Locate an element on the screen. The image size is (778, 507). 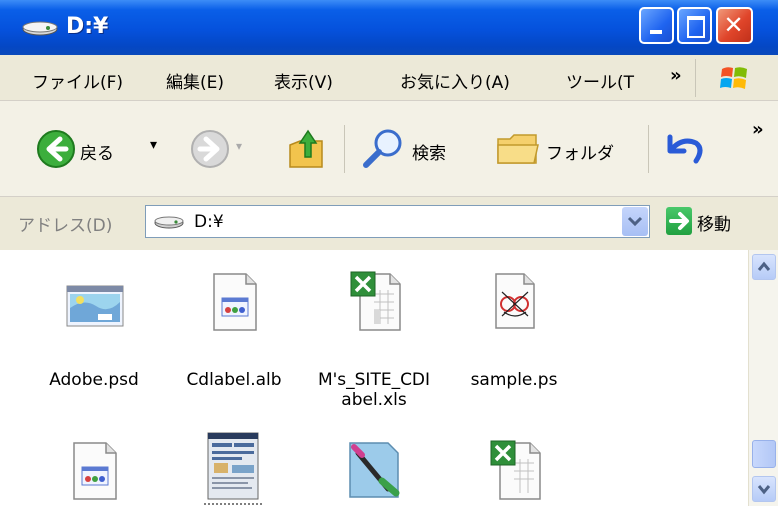
close-icon: ✕ is located at coordinates (733, 25).